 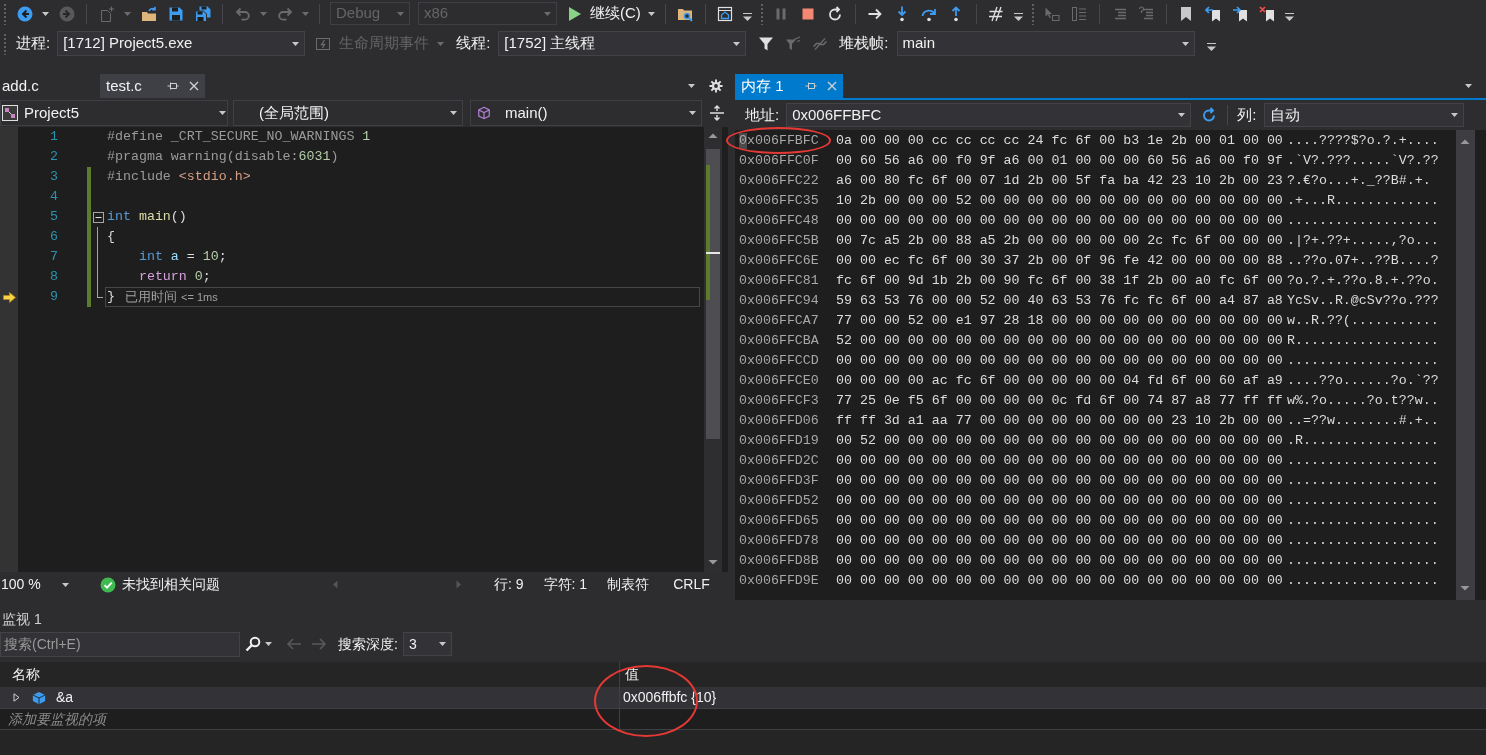 What do you see at coordinates (789, 86) in the screenshot?
I see `memory-tab: 内存 1` at bounding box center [789, 86].